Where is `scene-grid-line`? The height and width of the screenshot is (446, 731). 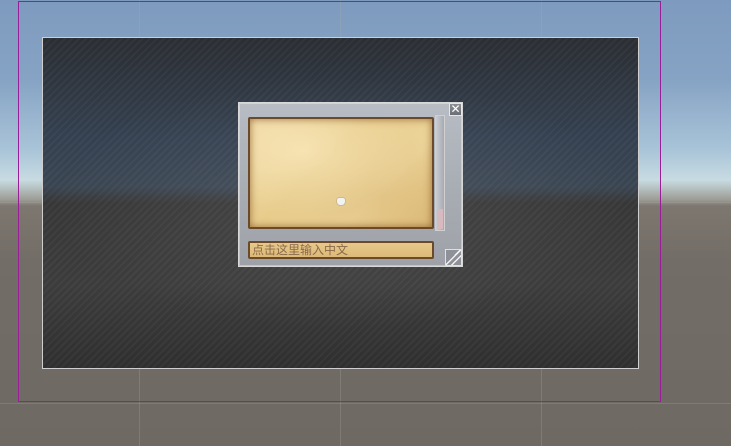 scene-grid-line is located at coordinates (365, 403).